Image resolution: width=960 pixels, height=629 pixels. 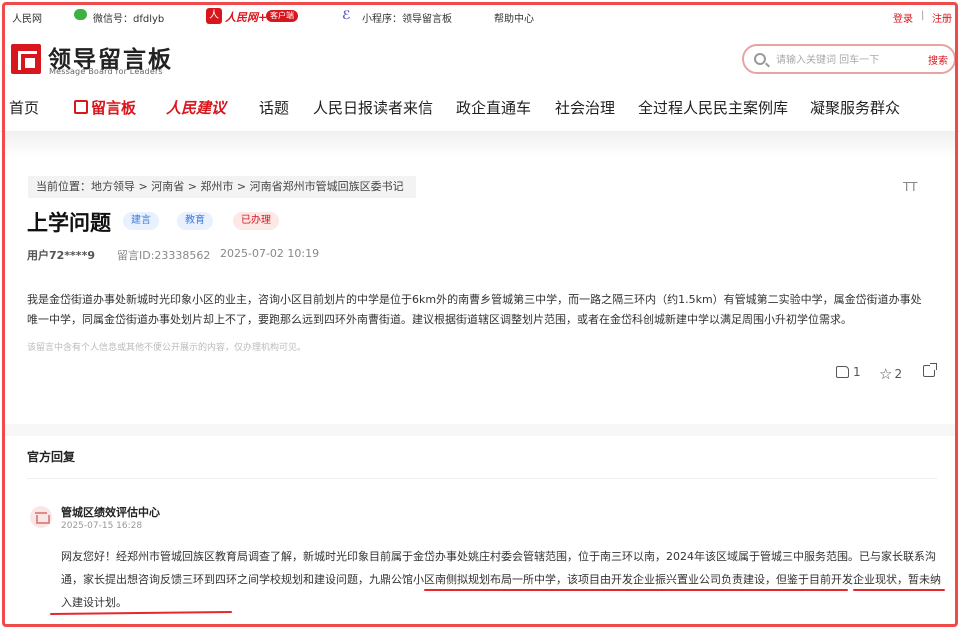 I want to click on site-link: 人民网, so click(x=27, y=17).